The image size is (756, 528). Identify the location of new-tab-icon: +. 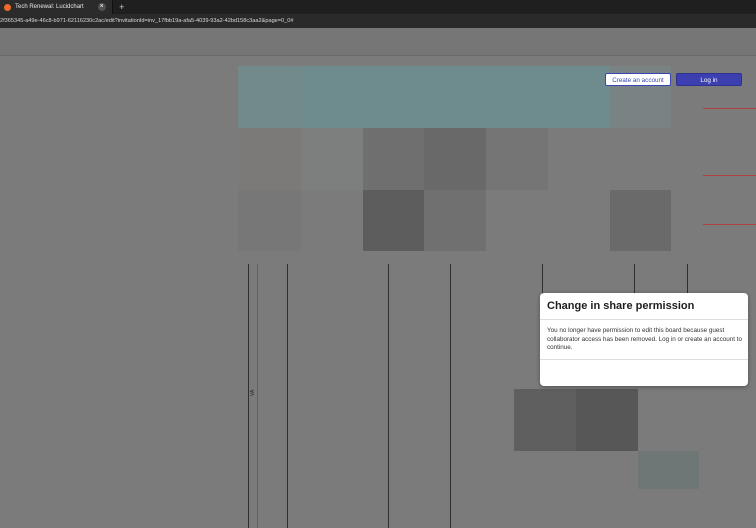
(122, 7).